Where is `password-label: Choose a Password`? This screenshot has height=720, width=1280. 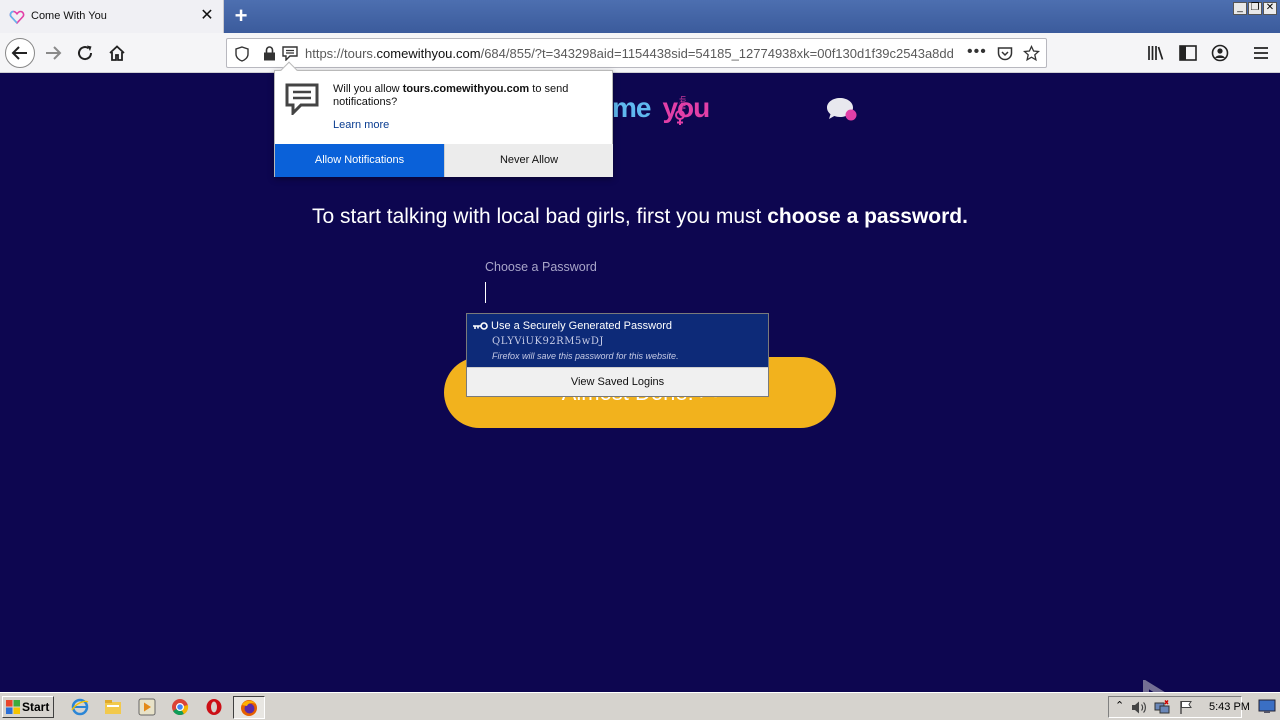 password-label: Choose a Password is located at coordinates (541, 267).